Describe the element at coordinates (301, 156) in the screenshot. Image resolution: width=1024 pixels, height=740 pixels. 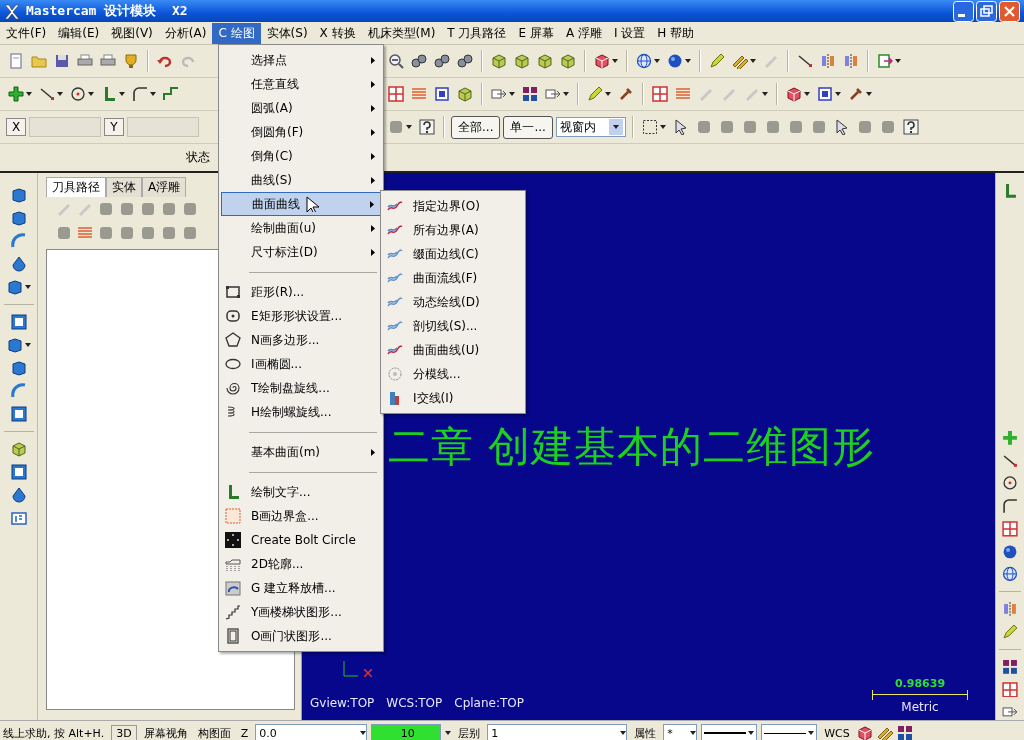
I see `menu-item: 倒角(C)` at that location.